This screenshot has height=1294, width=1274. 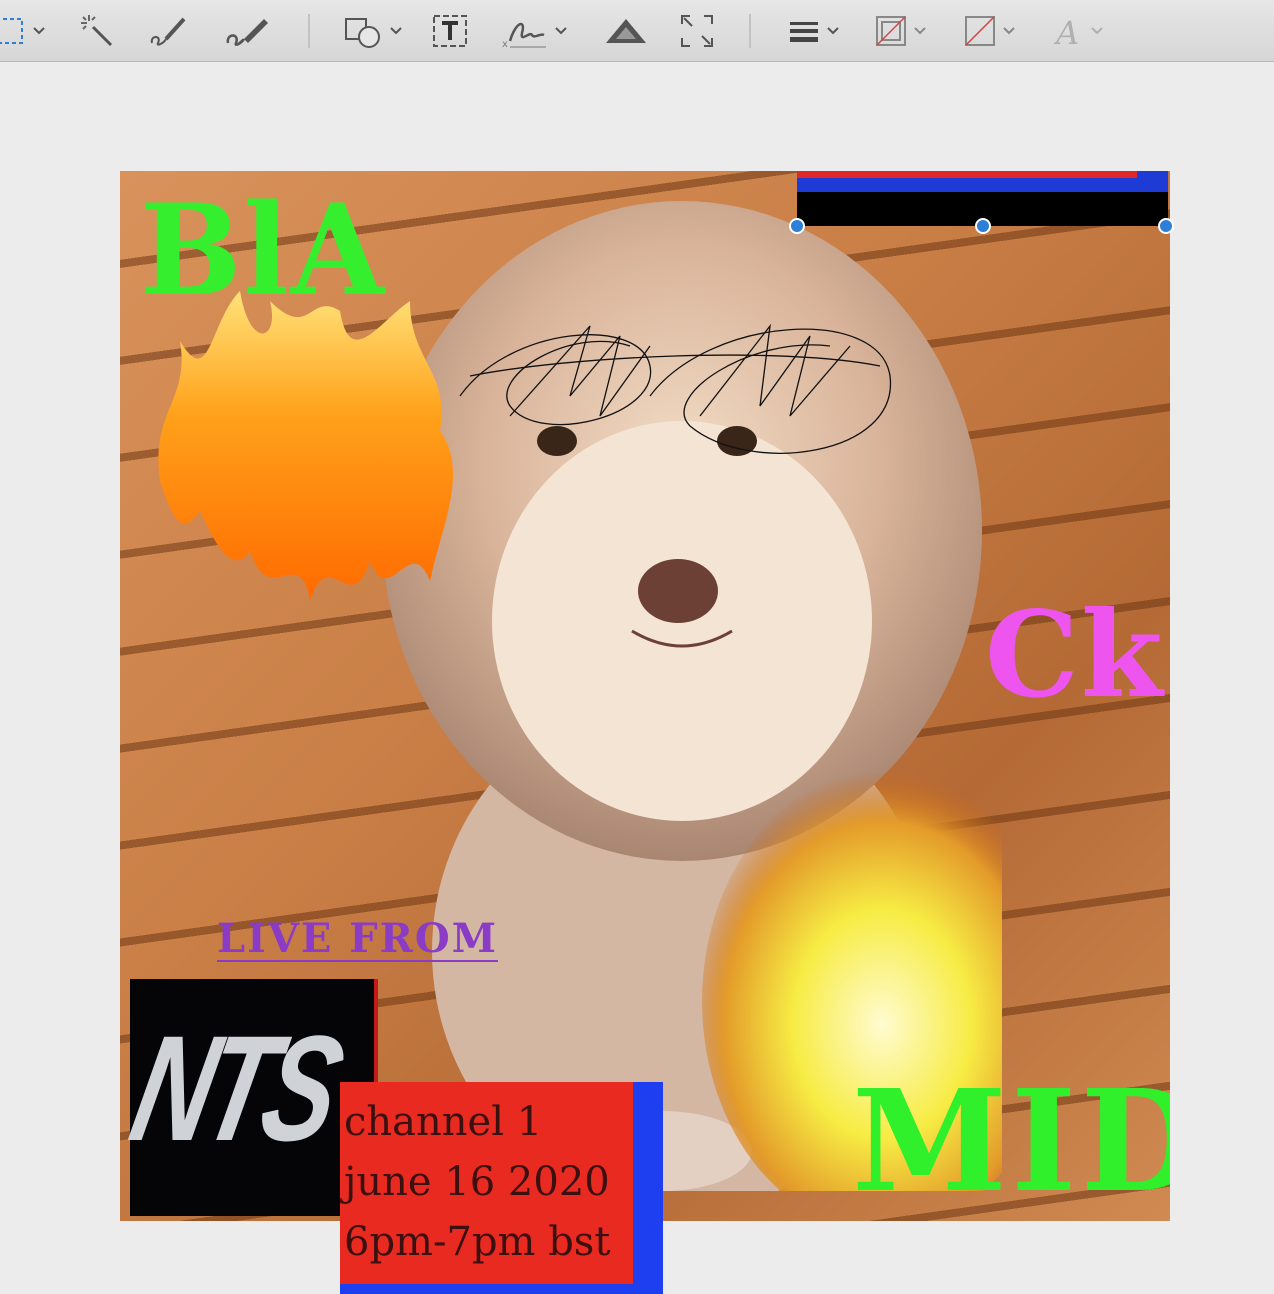 I want to click on svg-text: x, so click(x=505, y=44).